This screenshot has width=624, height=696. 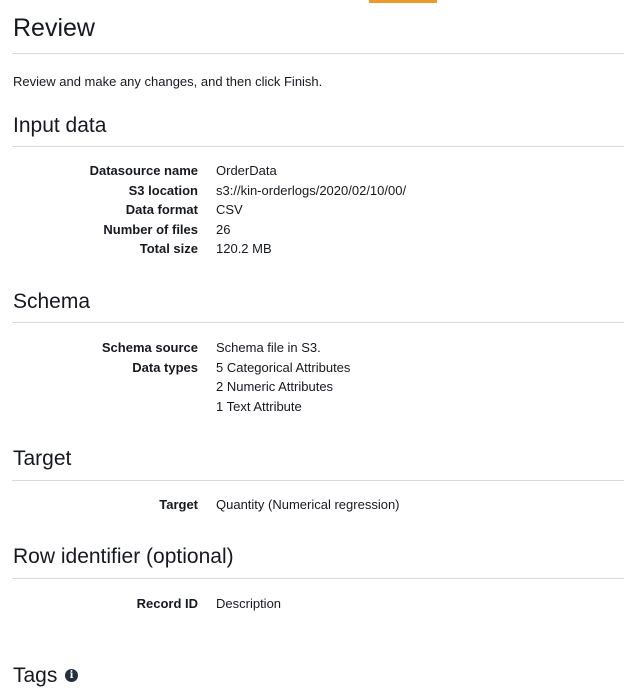 I want to click on section-title-target: Target, so click(x=42, y=458).